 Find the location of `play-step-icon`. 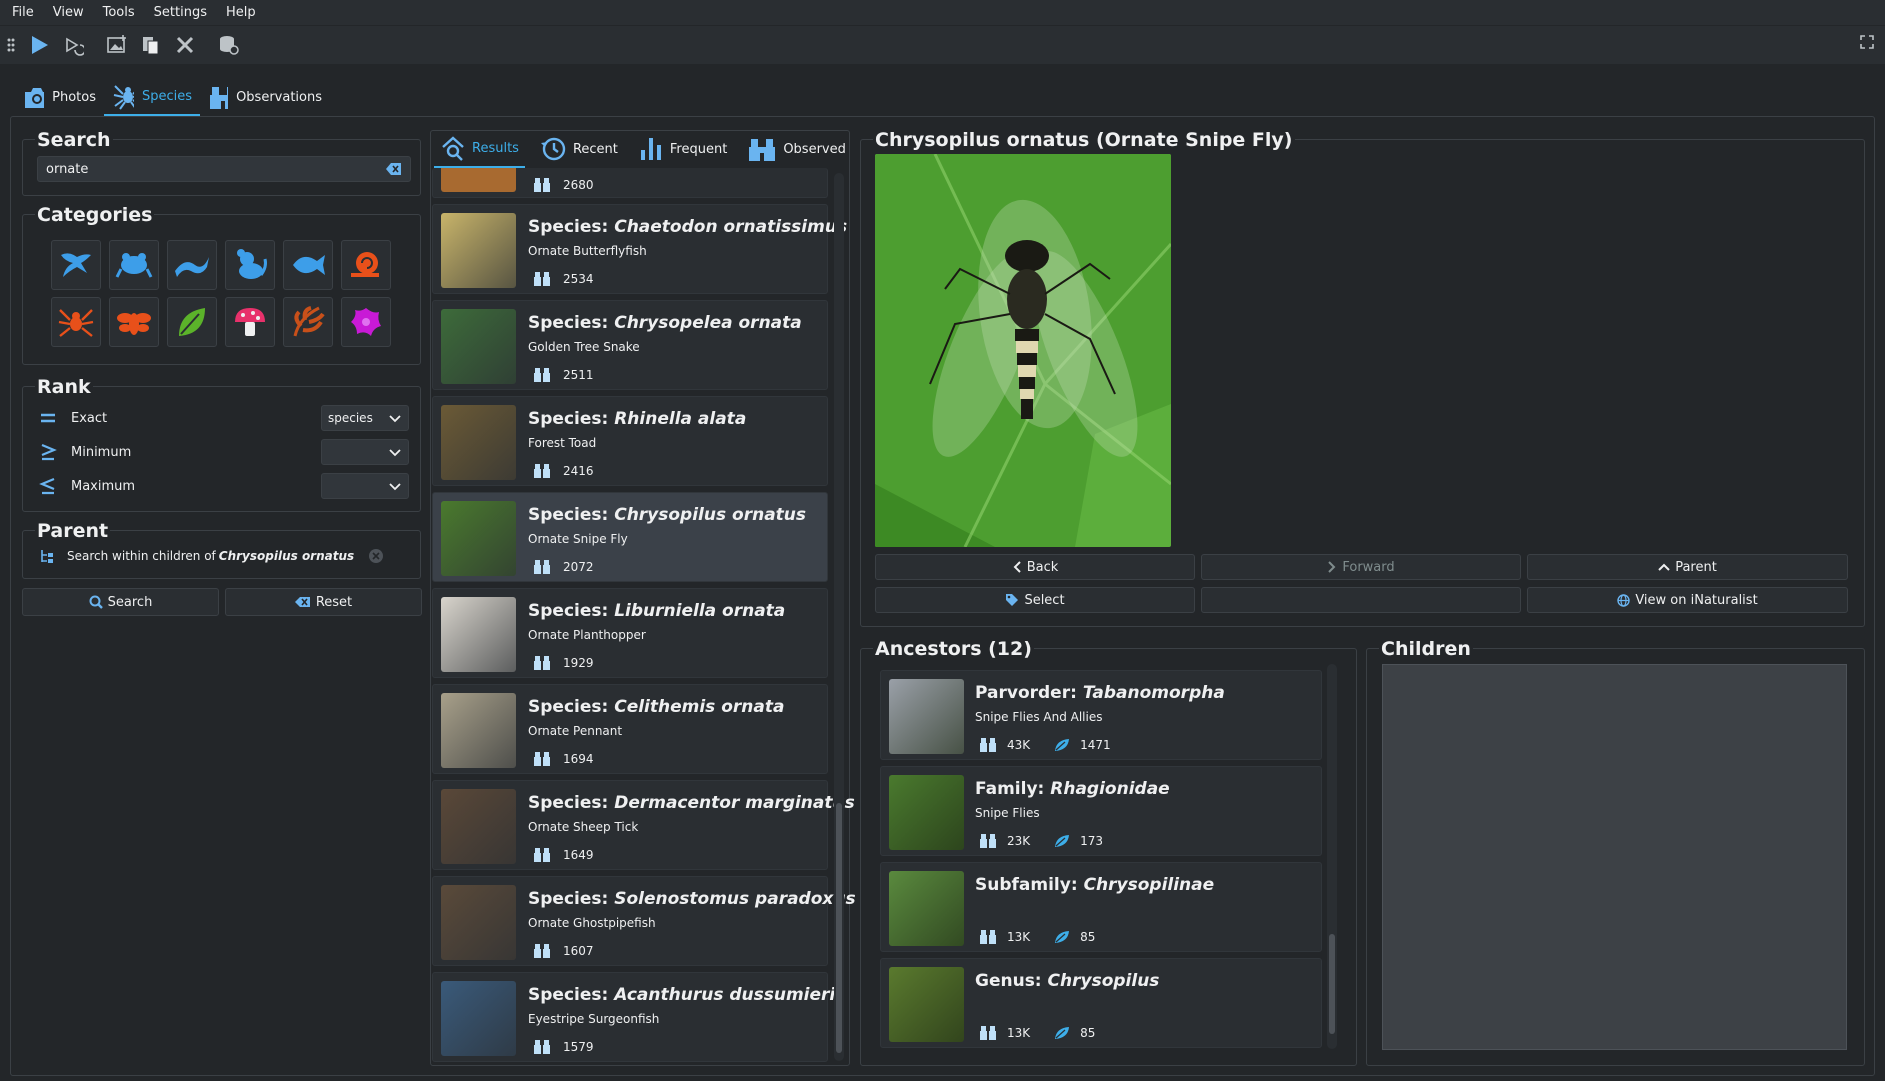

play-step-icon is located at coordinates (73, 45).